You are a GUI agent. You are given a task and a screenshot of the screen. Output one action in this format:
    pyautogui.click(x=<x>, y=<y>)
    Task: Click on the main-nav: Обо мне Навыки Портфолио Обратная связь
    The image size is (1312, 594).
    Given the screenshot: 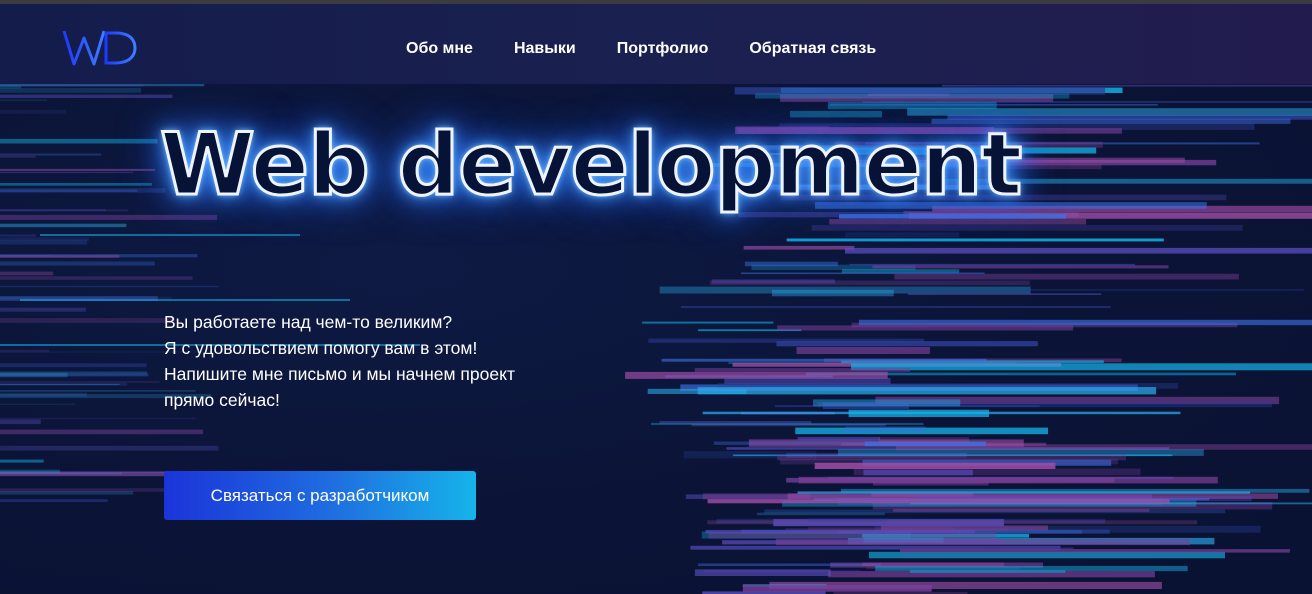 What is the action you would take?
    pyautogui.click(x=641, y=49)
    